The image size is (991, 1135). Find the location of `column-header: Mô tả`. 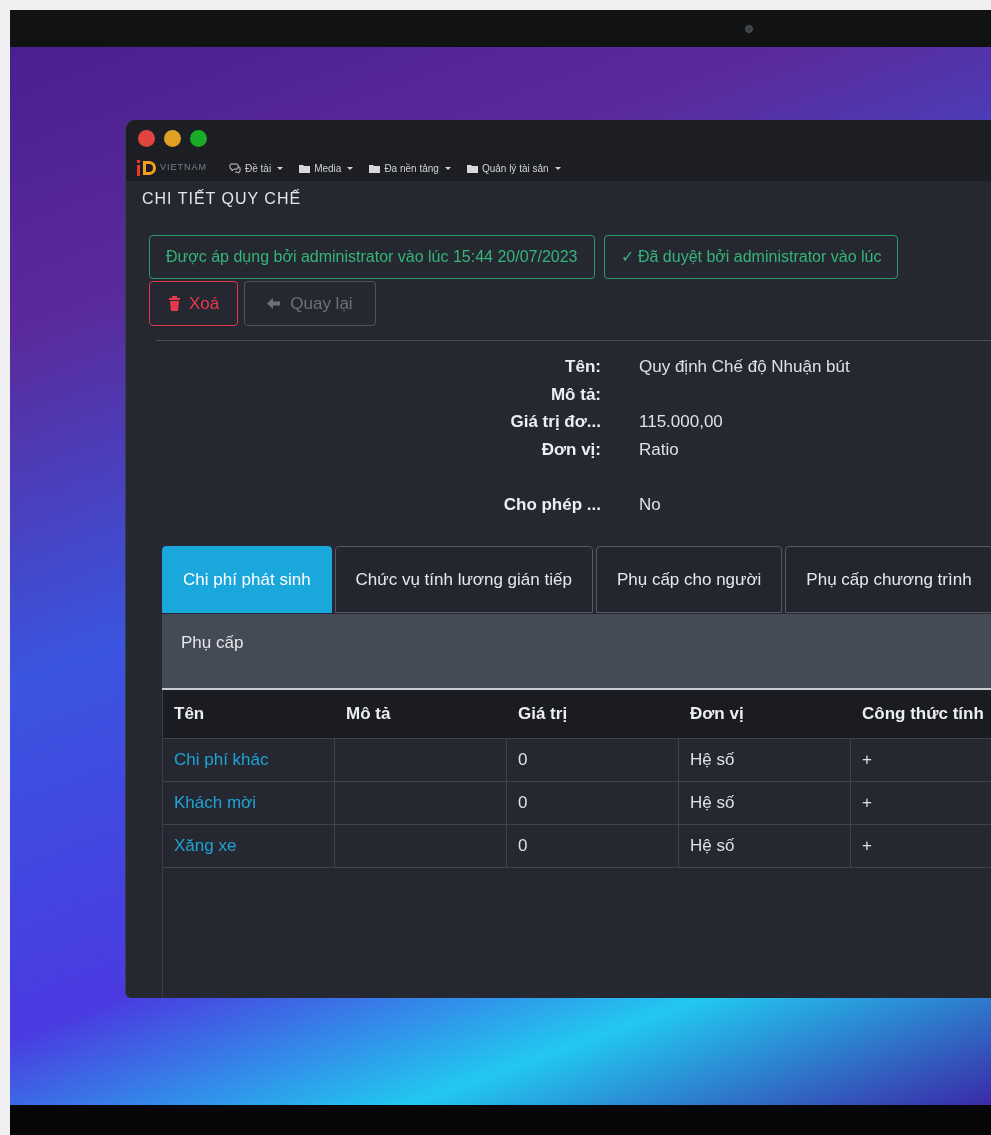

column-header: Mô tả is located at coordinates (368, 714).